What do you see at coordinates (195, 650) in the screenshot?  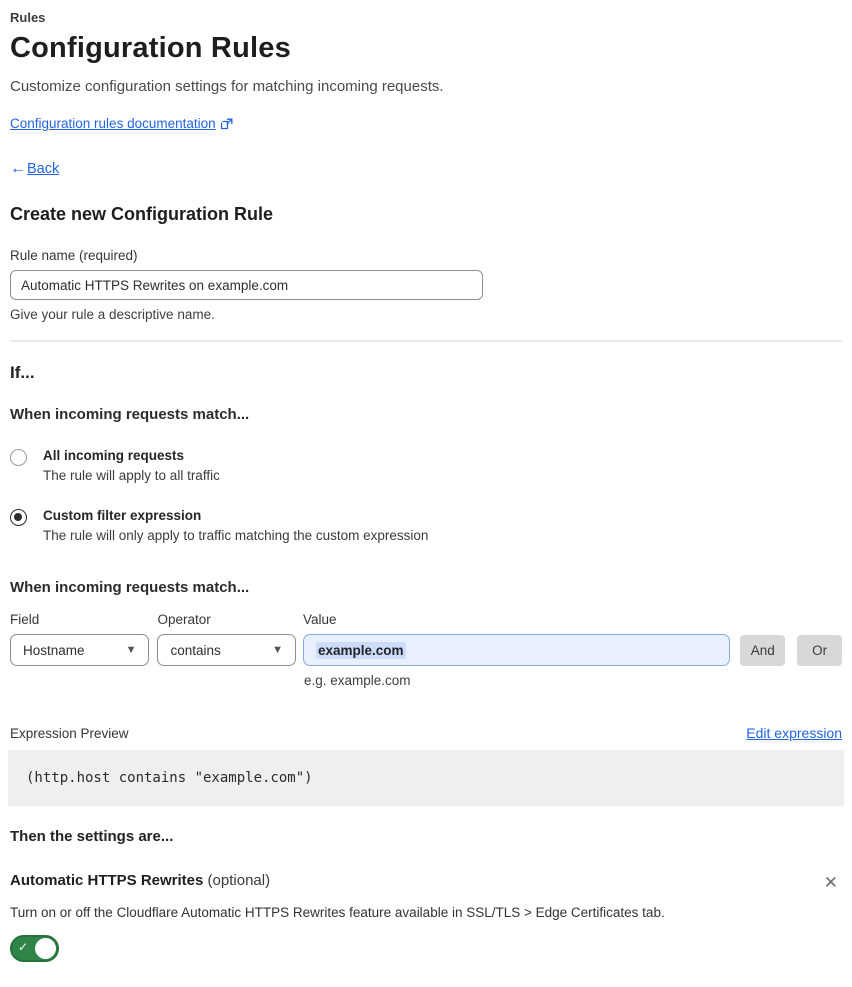 I see `operator-select-value: contains` at bounding box center [195, 650].